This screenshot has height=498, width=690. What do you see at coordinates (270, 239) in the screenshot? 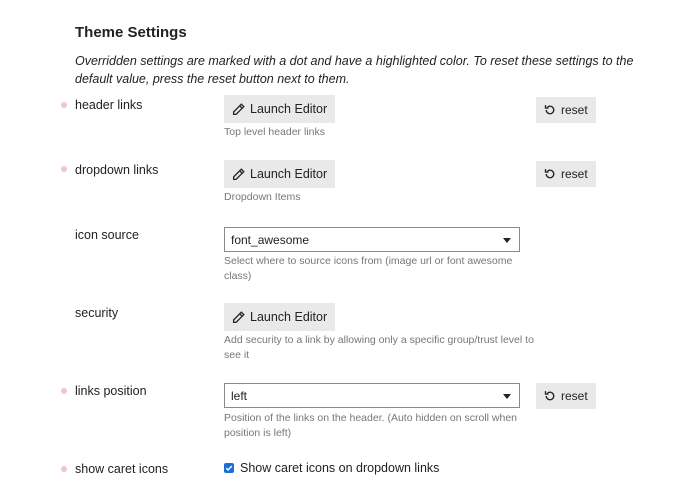
I see `select-value: font_awesome` at bounding box center [270, 239].